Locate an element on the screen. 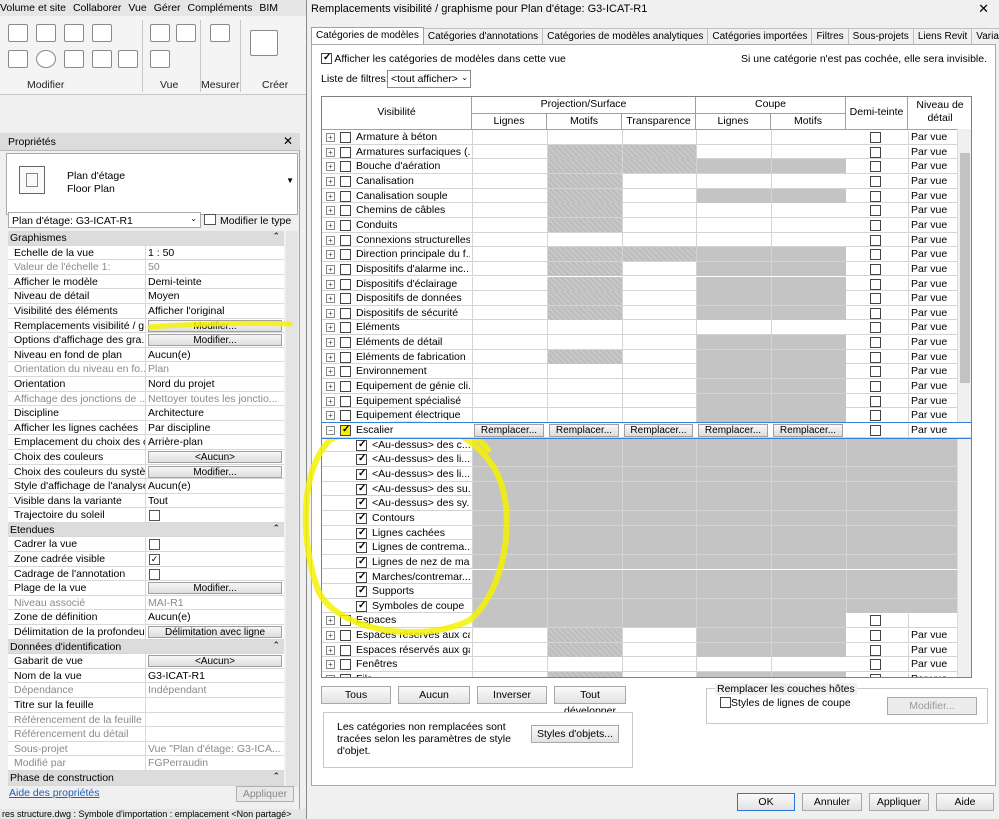 The width and height of the screenshot is (999, 819). dialog-tab: Liens Revit is located at coordinates (942, 36).